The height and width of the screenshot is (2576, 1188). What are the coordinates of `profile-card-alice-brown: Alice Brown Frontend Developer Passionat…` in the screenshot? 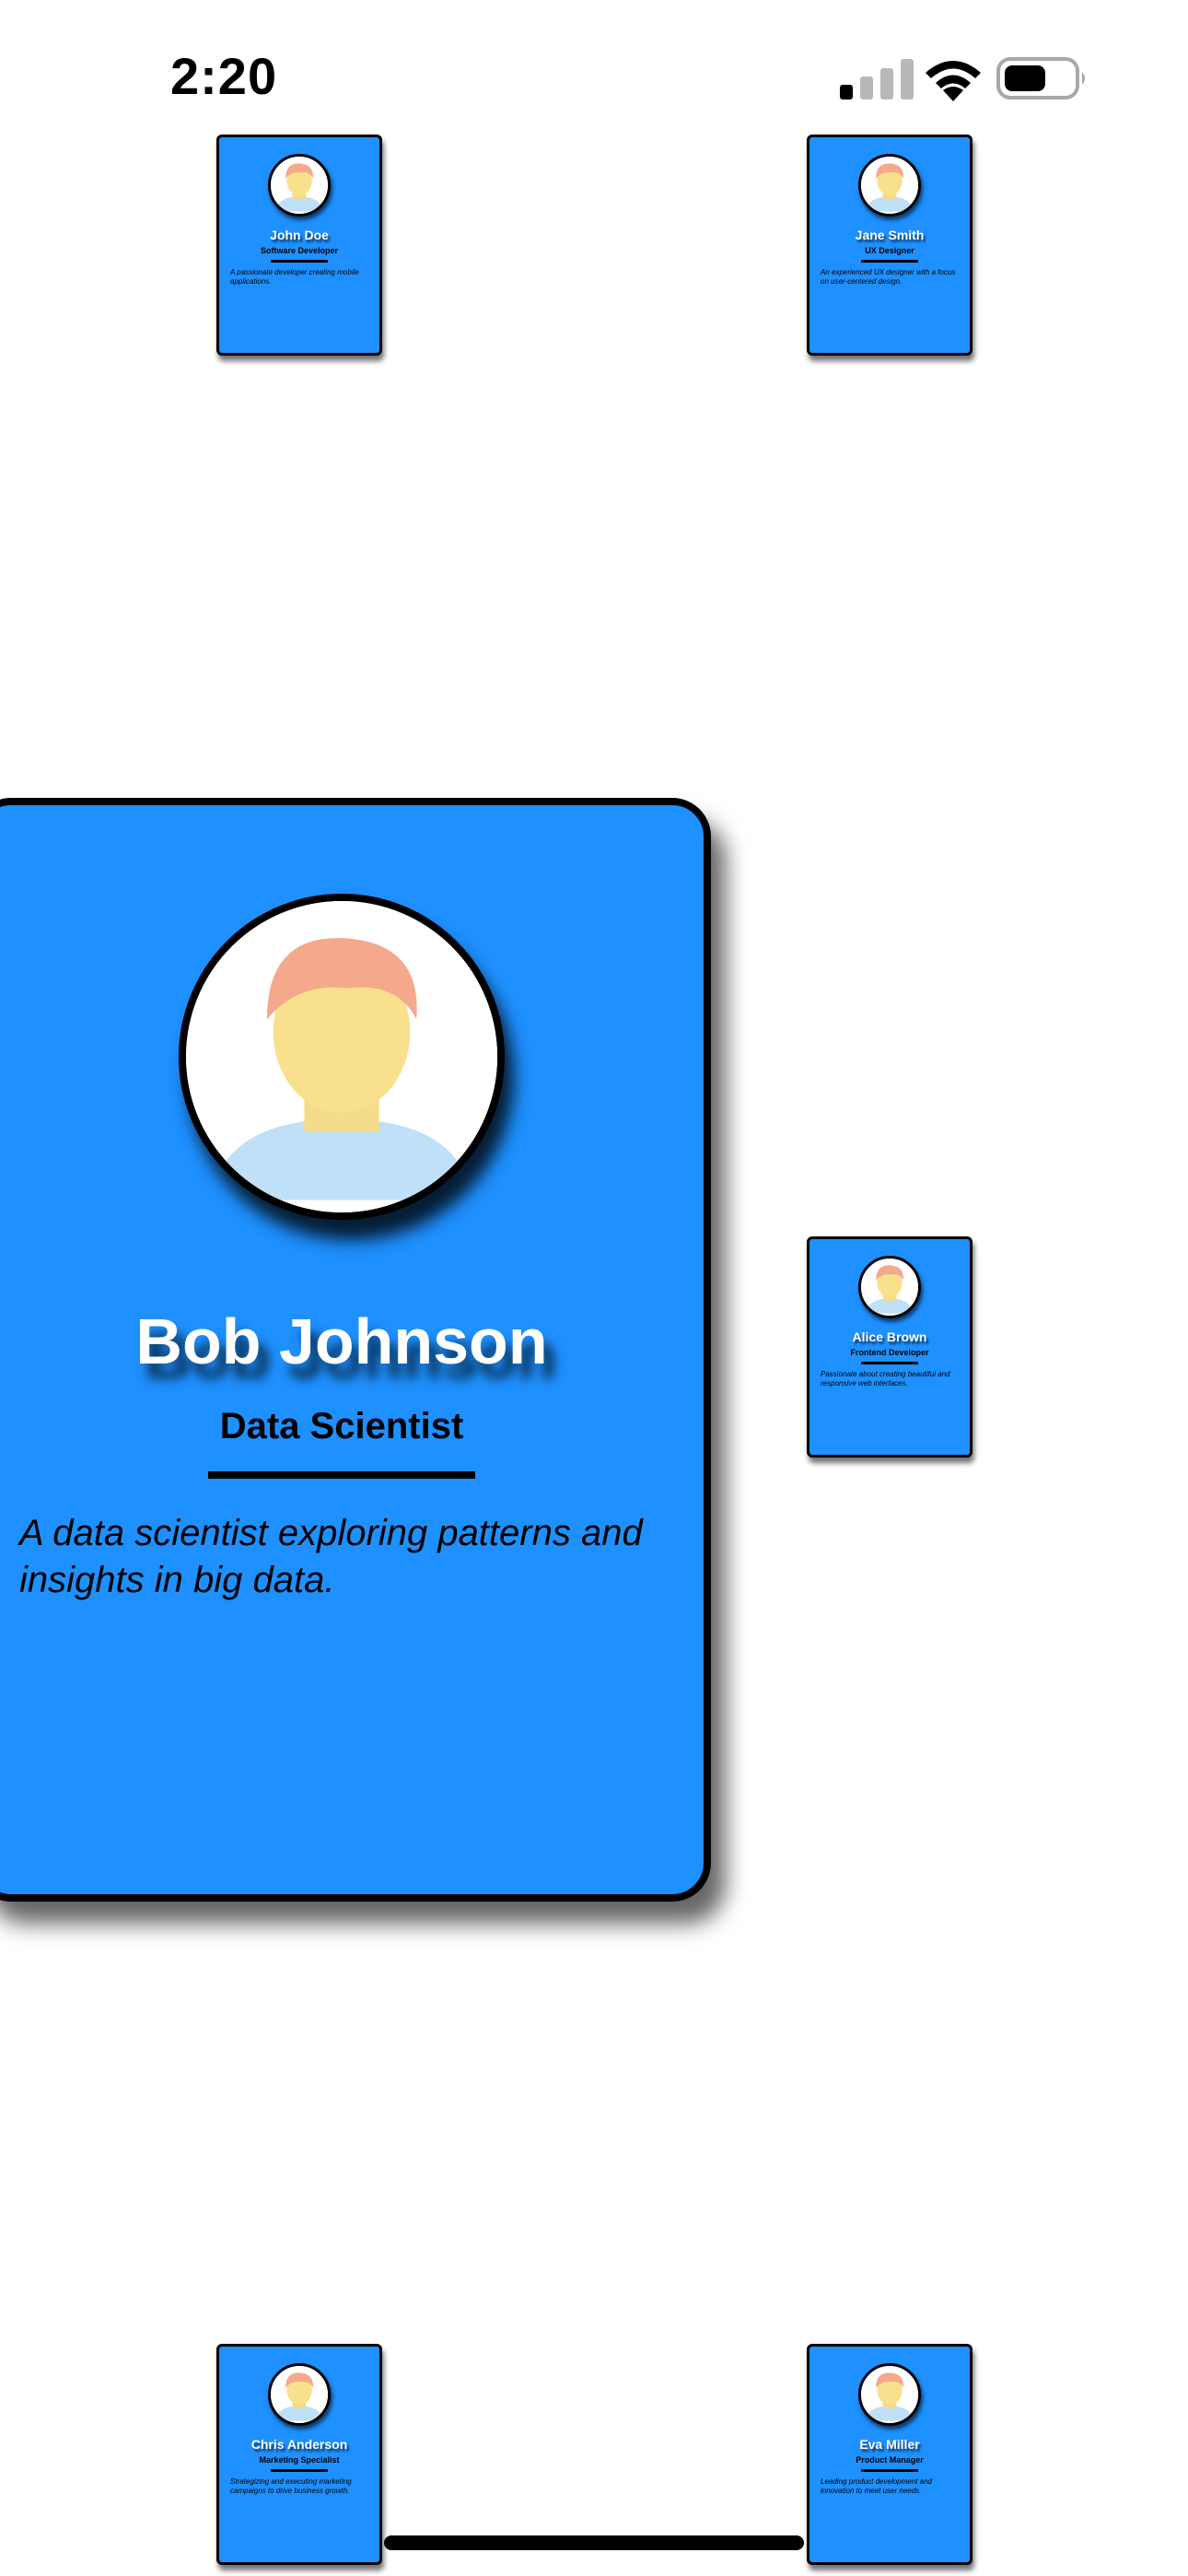 It's located at (890, 1347).